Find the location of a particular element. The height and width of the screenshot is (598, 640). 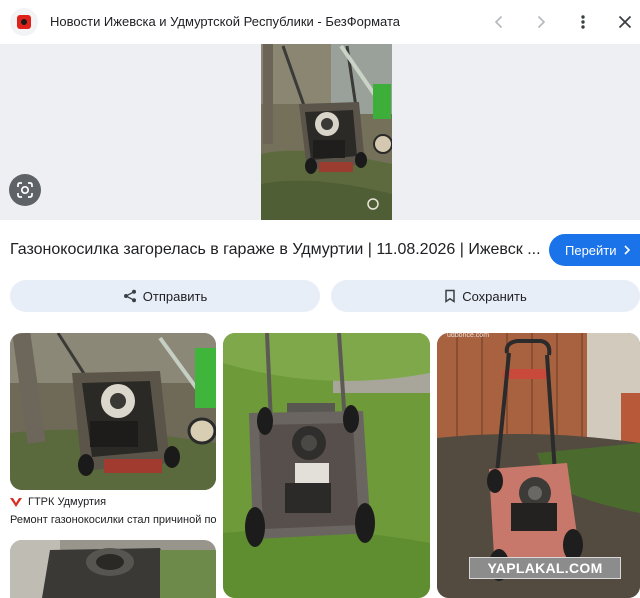

close-icon is located at coordinates (625, 22).